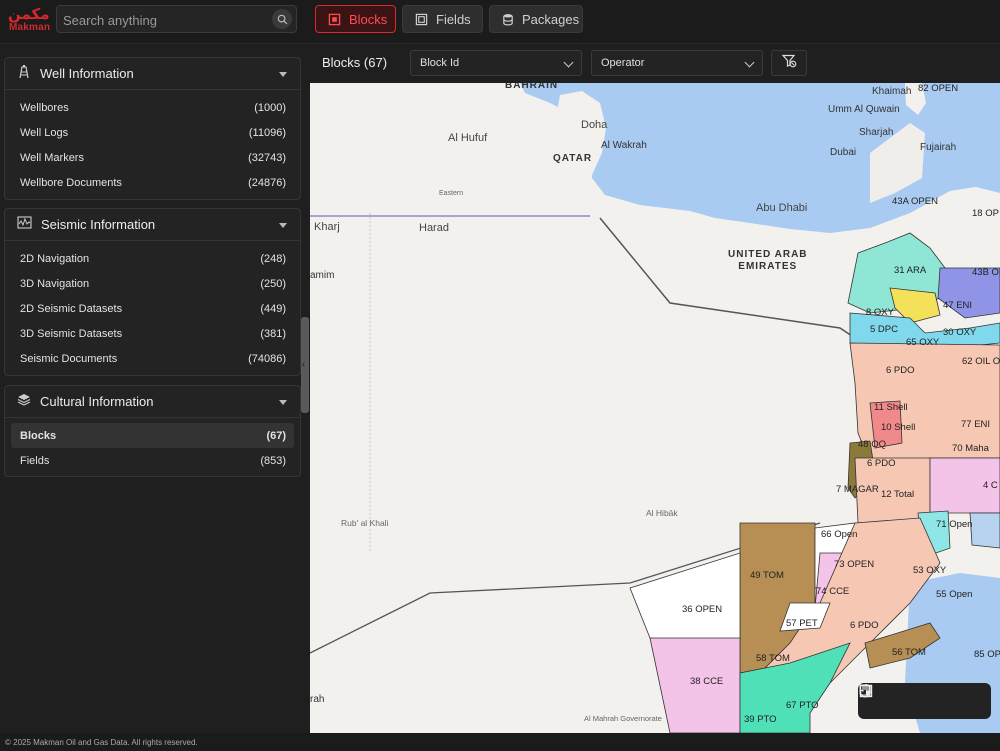 The width and height of the screenshot is (1000, 751). I want to click on cursor-select-icon, so click(920, 698).